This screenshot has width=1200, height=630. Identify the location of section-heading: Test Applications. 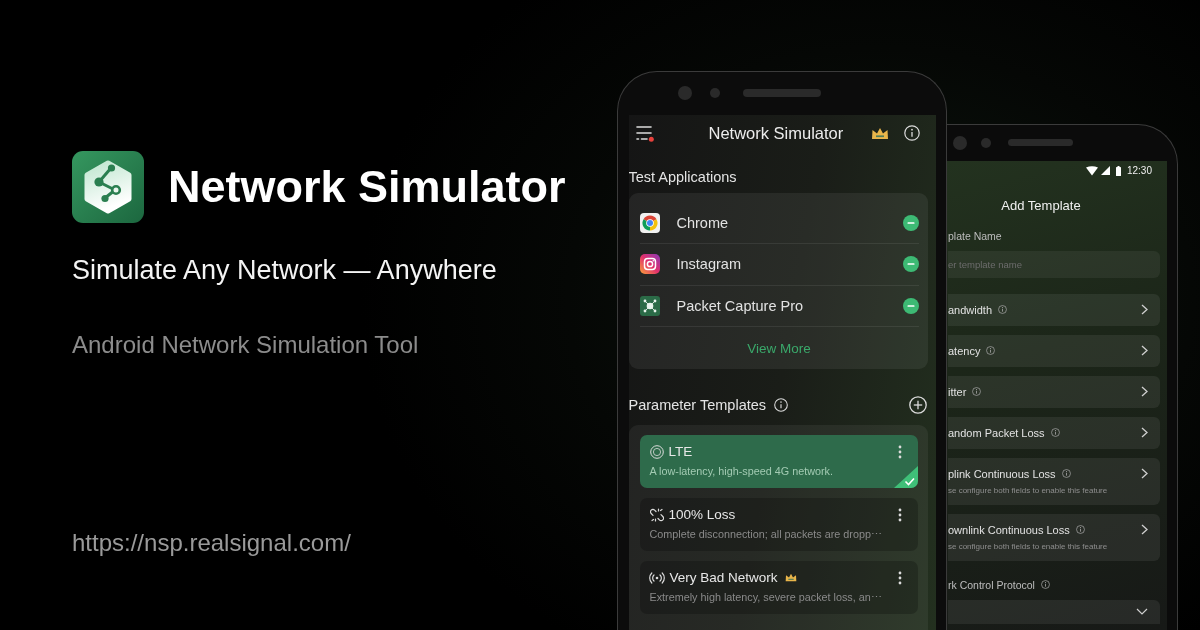
(682, 176).